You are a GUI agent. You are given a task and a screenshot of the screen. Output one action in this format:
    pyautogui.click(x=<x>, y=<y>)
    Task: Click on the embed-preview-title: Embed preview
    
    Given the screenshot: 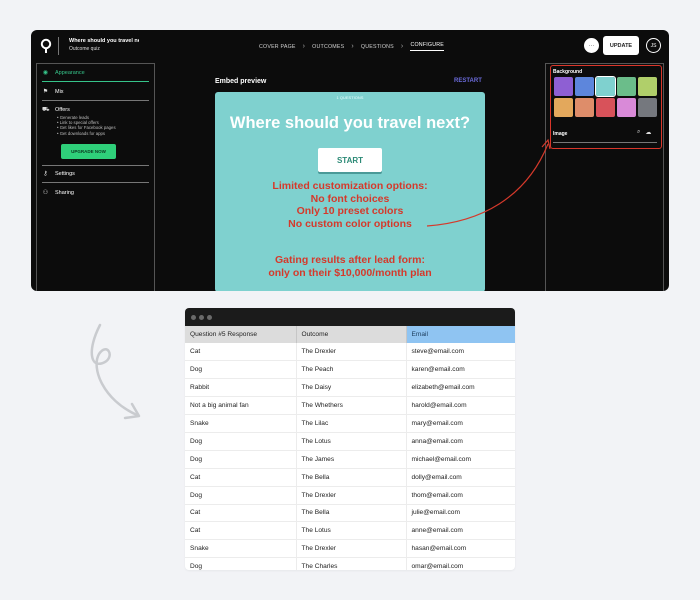 What is the action you would take?
    pyautogui.click(x=241, y=81)
    